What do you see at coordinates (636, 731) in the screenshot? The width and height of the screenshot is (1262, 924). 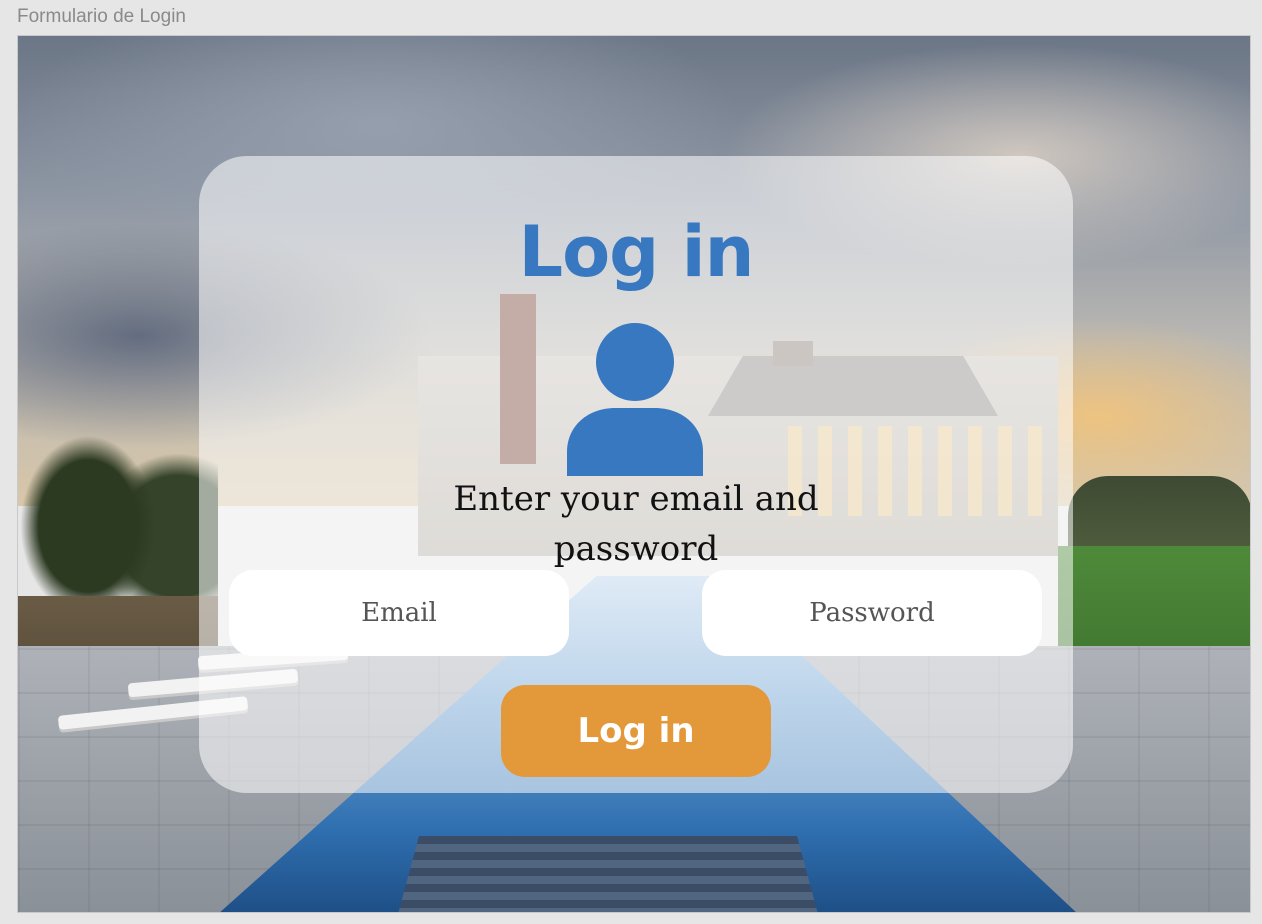 I see `login-button: Log in` at bounding box center [636, 731].